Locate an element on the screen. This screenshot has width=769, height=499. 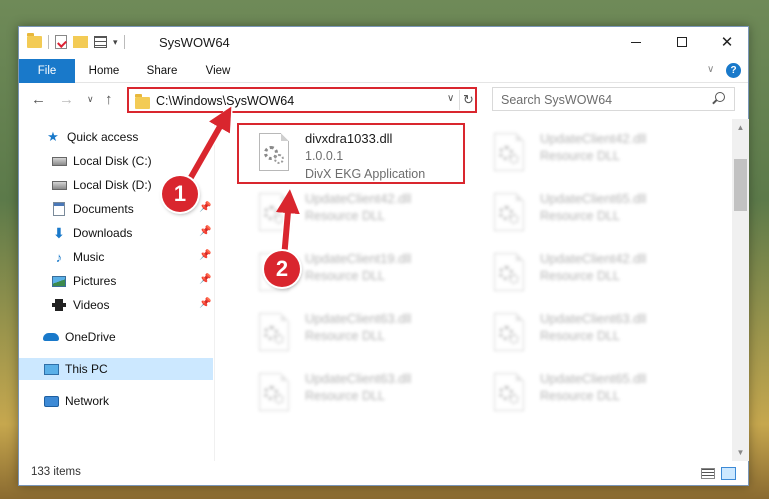
sidebar-item-downloads: ⬇ Downloads 📌 is located at coordinates (116, 233).